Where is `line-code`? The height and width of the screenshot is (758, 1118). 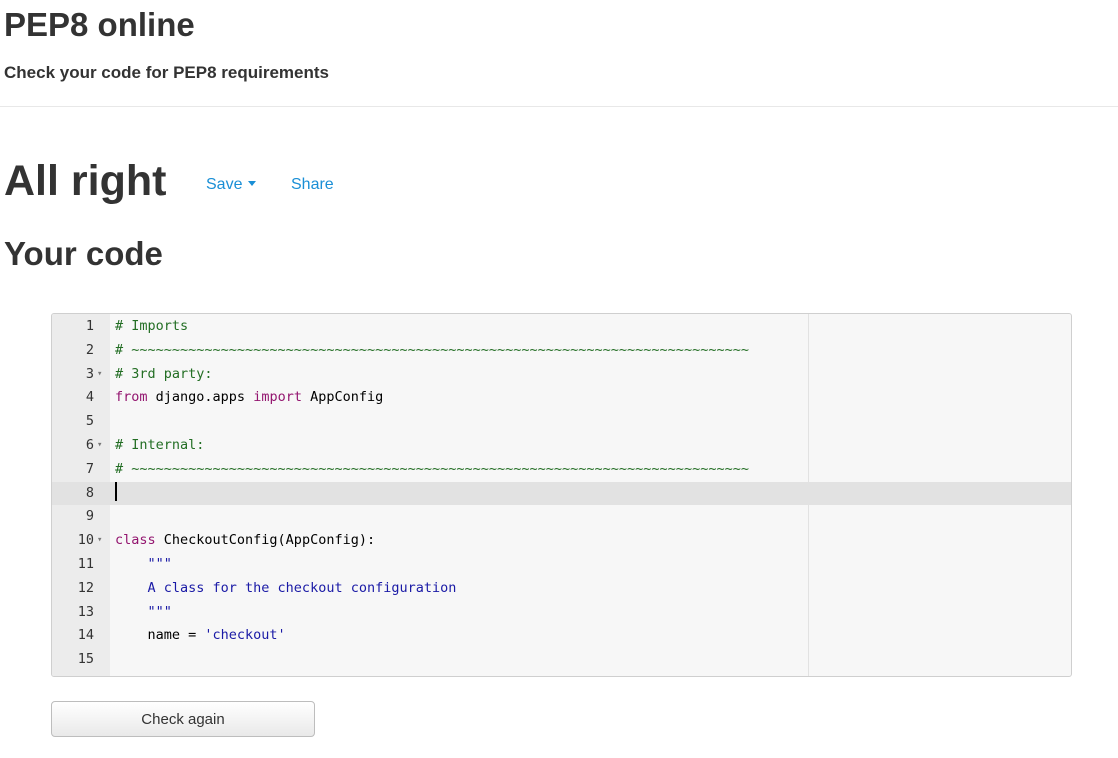 line-code is located at coordinates (116, 493).